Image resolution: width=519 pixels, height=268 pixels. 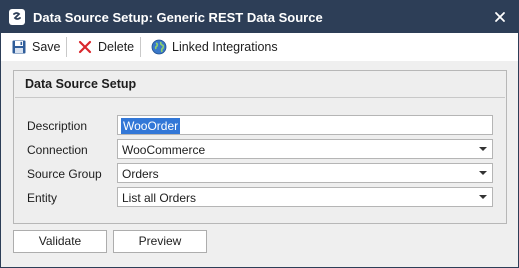 What do you see at coordinates (151, 126) in the screenshot?
I see `description-value: WooOrder` at bounding box center [151, 126].